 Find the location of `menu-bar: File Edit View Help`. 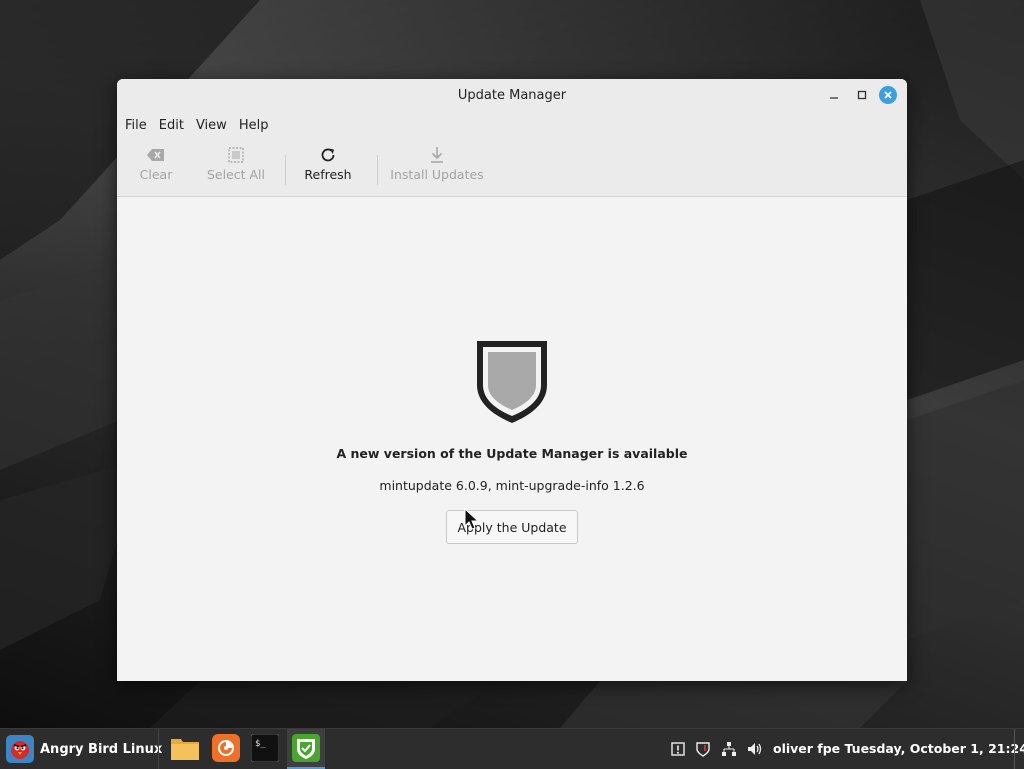

menu-bar: File Edit View Help is located at coordinates (512, 125).